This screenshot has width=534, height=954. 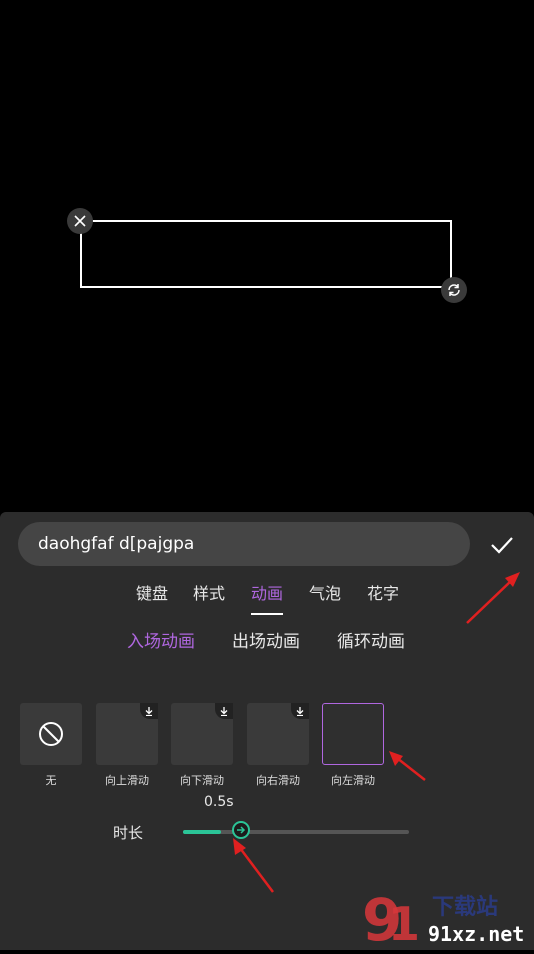 I want to click on site-watermark: 9 1 下载站 91xz.net, so click(x=447, y=919).